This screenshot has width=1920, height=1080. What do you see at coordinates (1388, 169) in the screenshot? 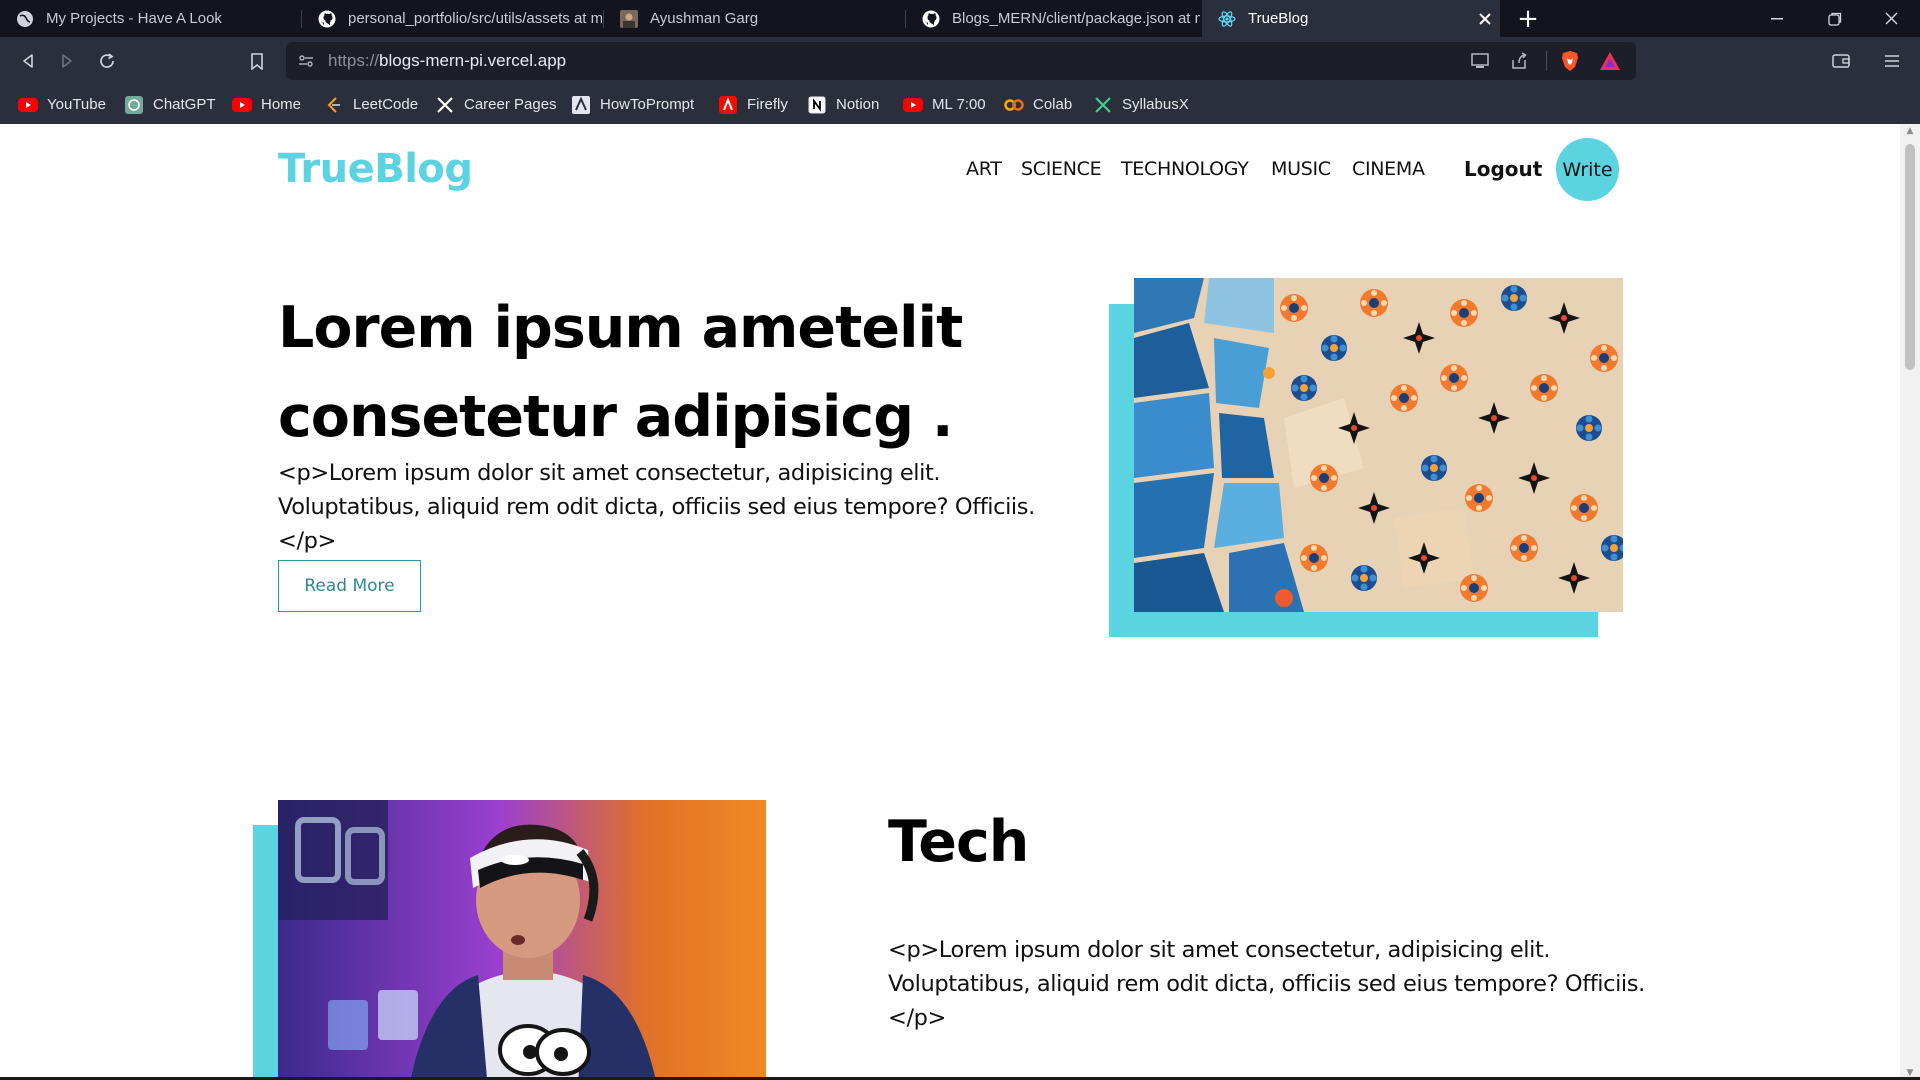
I see `nav-category-cinema: CINEMA` at bounding box center [1388, 169].